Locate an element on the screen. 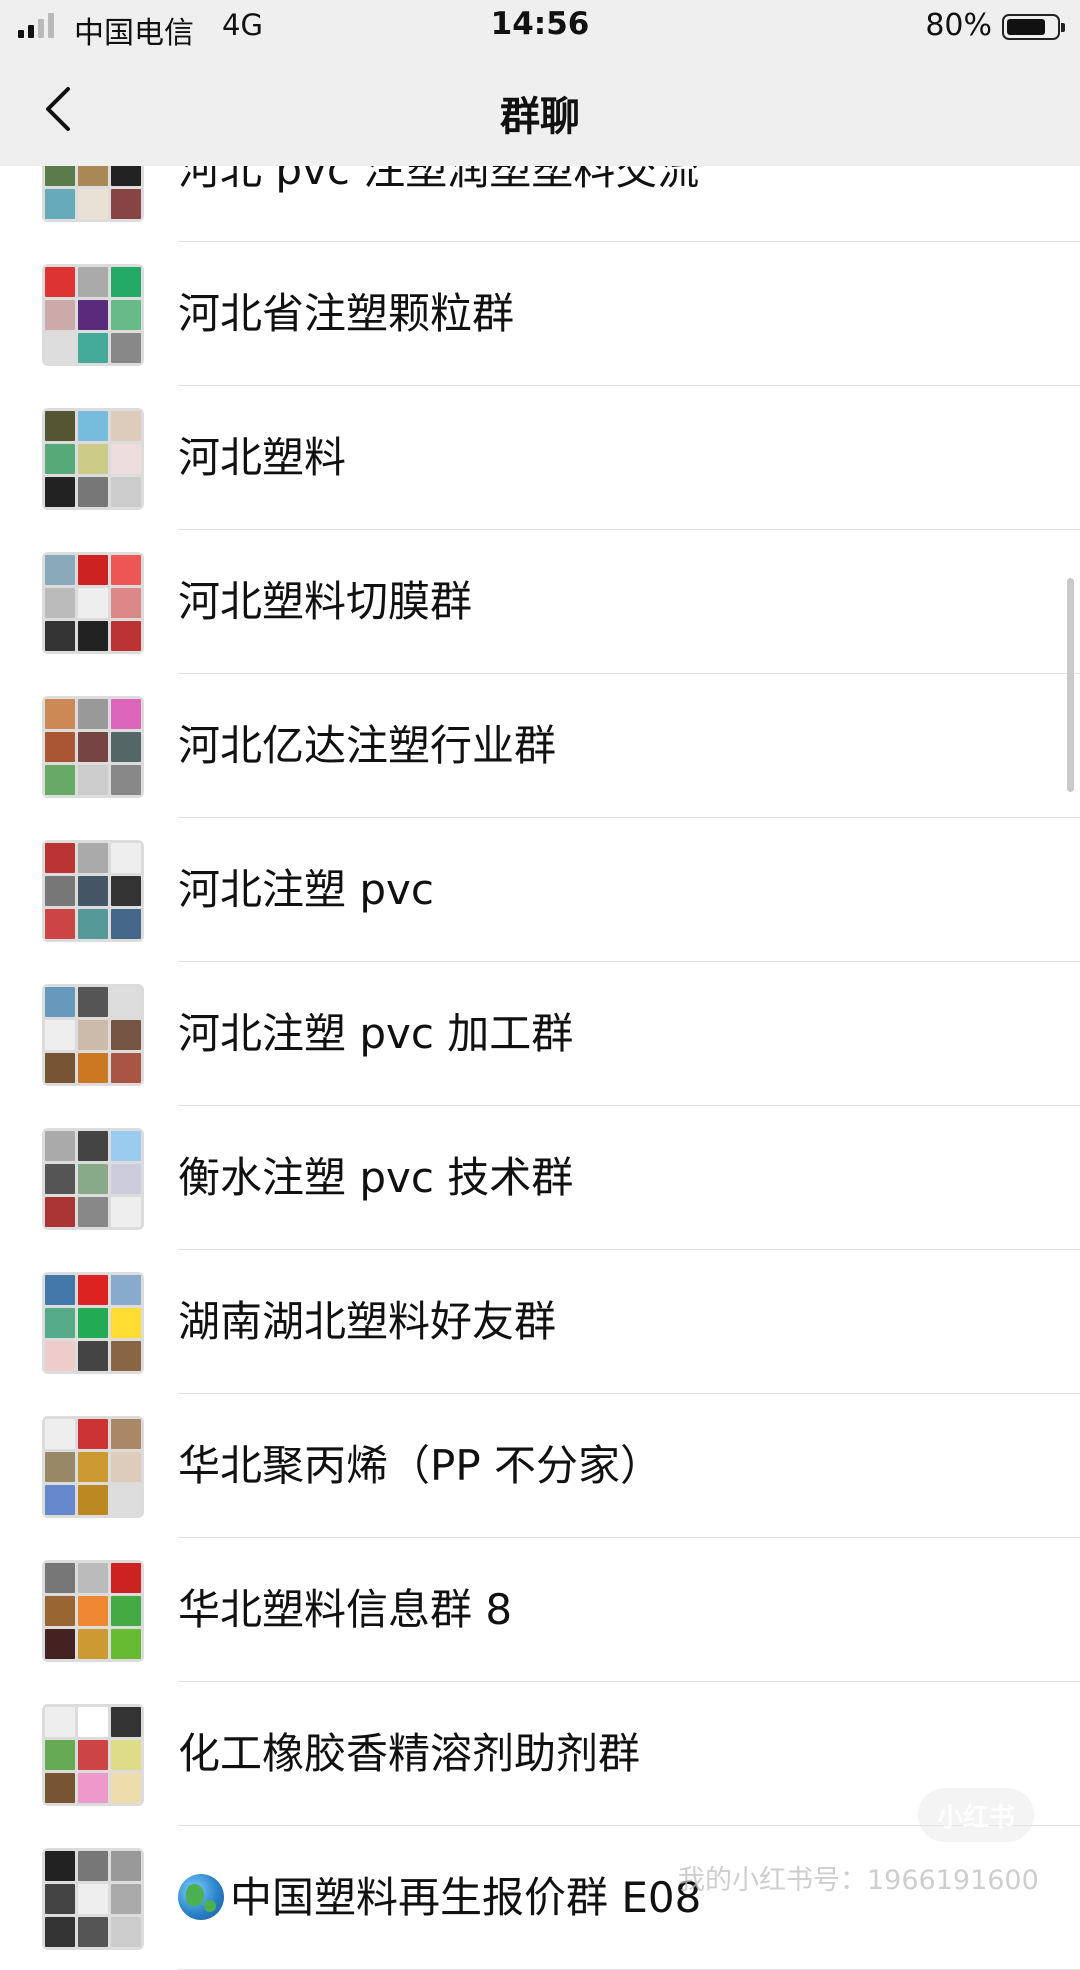 The image size is (1080, 1970). group-chat-row: 华北聚丙烯（PP 不分家） is located at coordinates (540, 1466).